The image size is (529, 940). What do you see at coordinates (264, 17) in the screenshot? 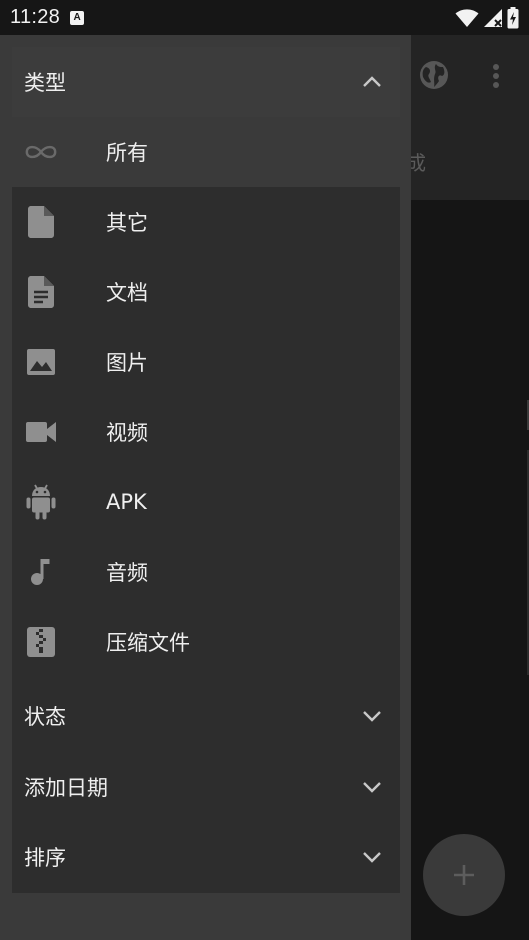
I see `status-bar: 11:28 A` at bounding box center [264, 17].